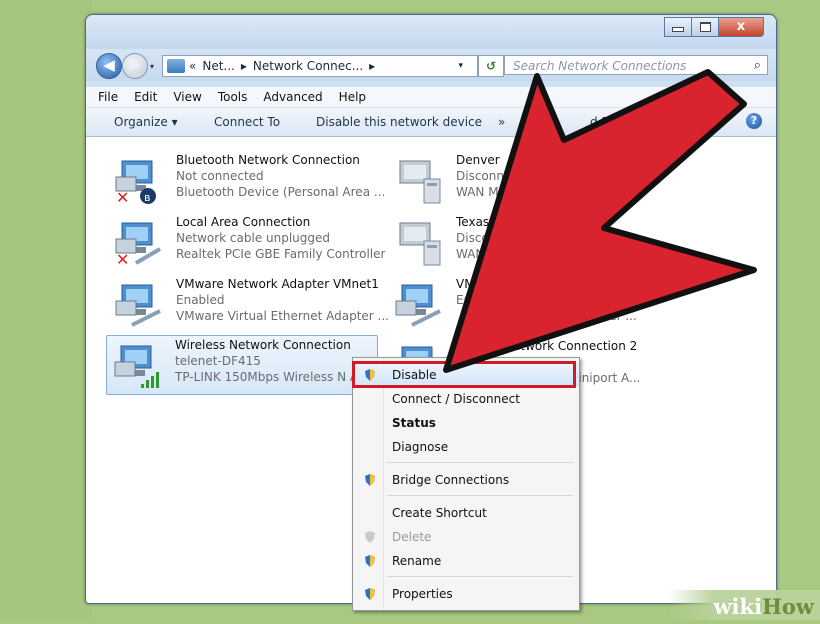 This screenshot has width=820, height=624. Describe the element at coordinates (754, 121) in the screenshot. I see `help-icon: ?` at that location.